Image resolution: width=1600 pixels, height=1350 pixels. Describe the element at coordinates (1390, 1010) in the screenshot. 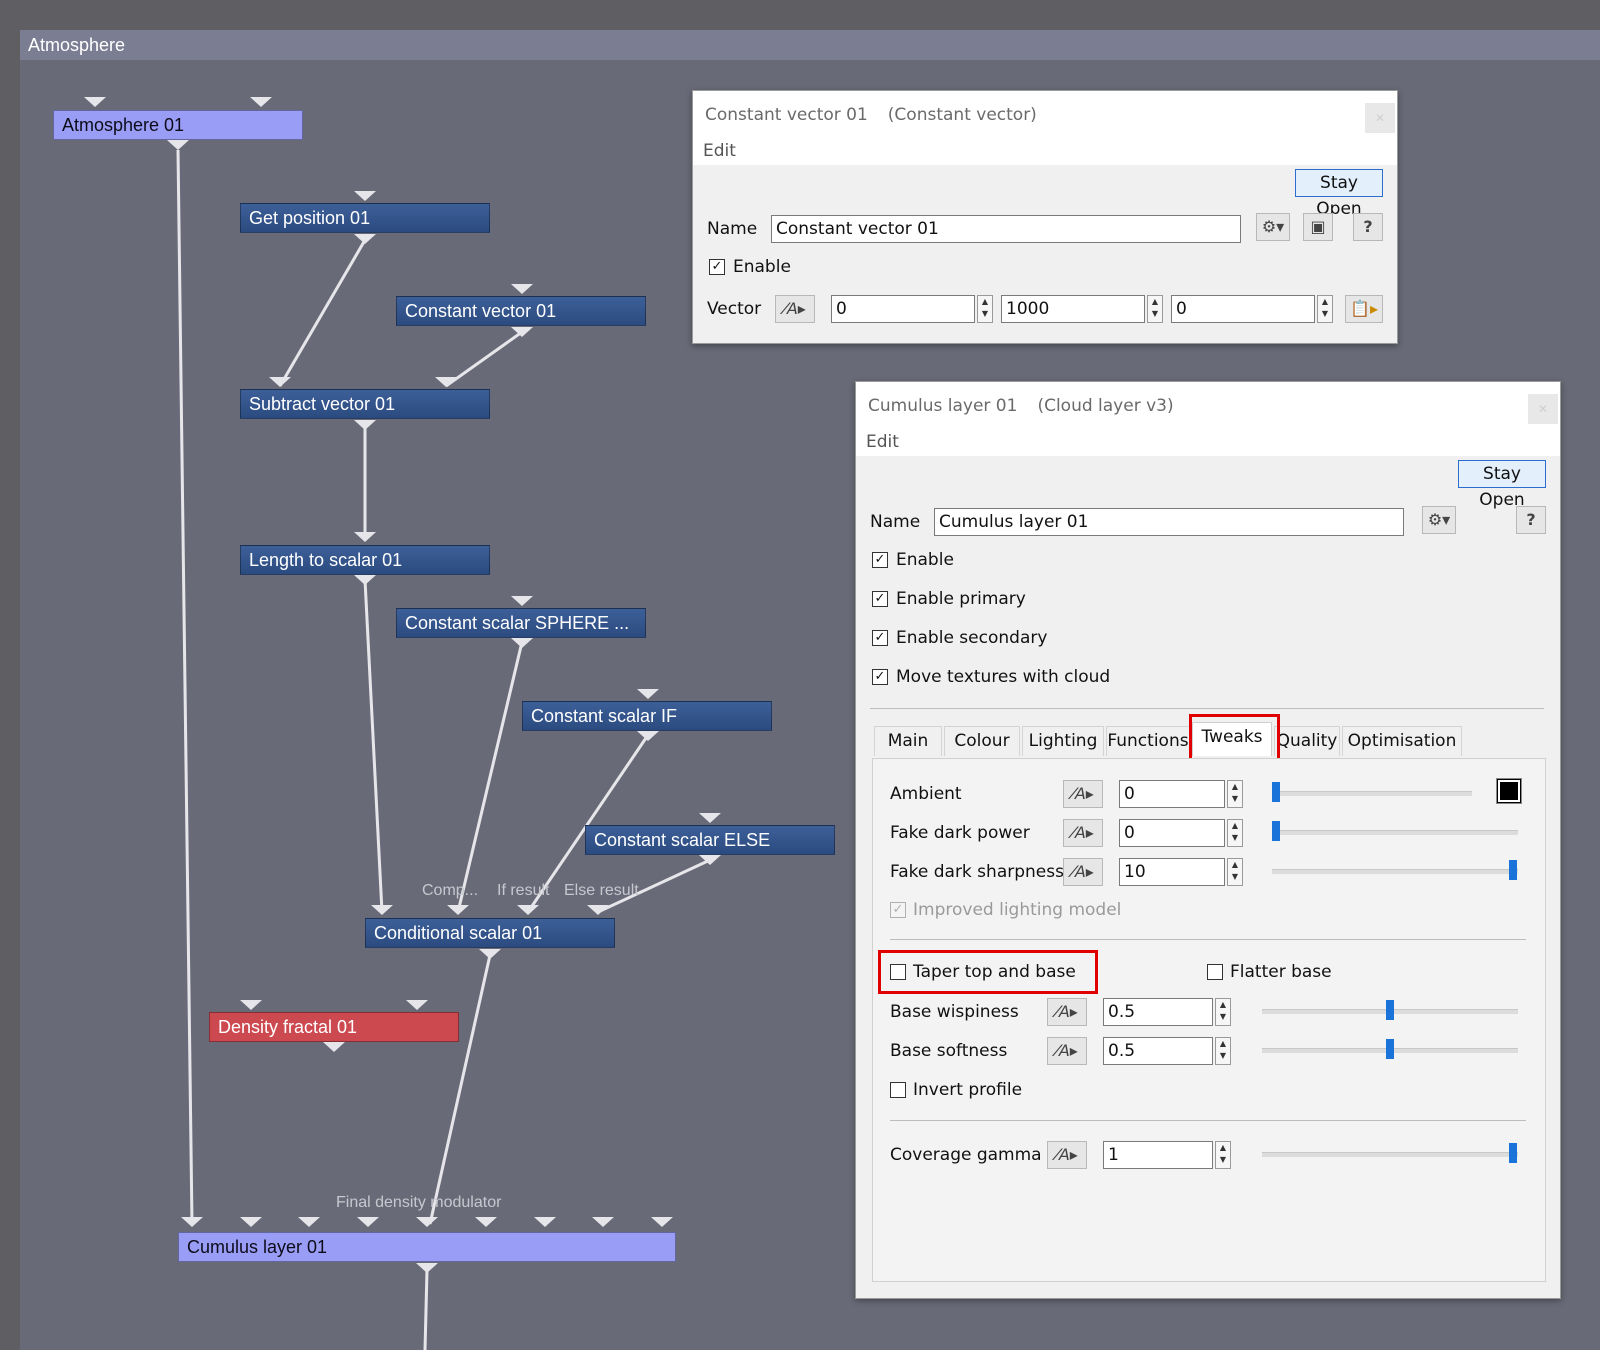

I see `base-wispiness-slider-thumb` at that location.